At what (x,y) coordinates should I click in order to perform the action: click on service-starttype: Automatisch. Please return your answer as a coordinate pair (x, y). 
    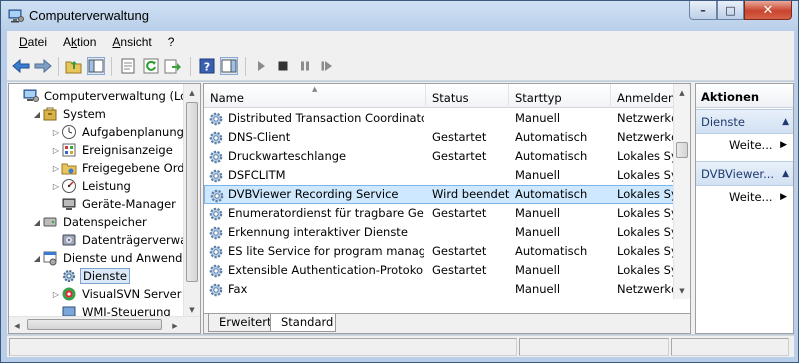
    Looking at the image, I should click on (551, 251).